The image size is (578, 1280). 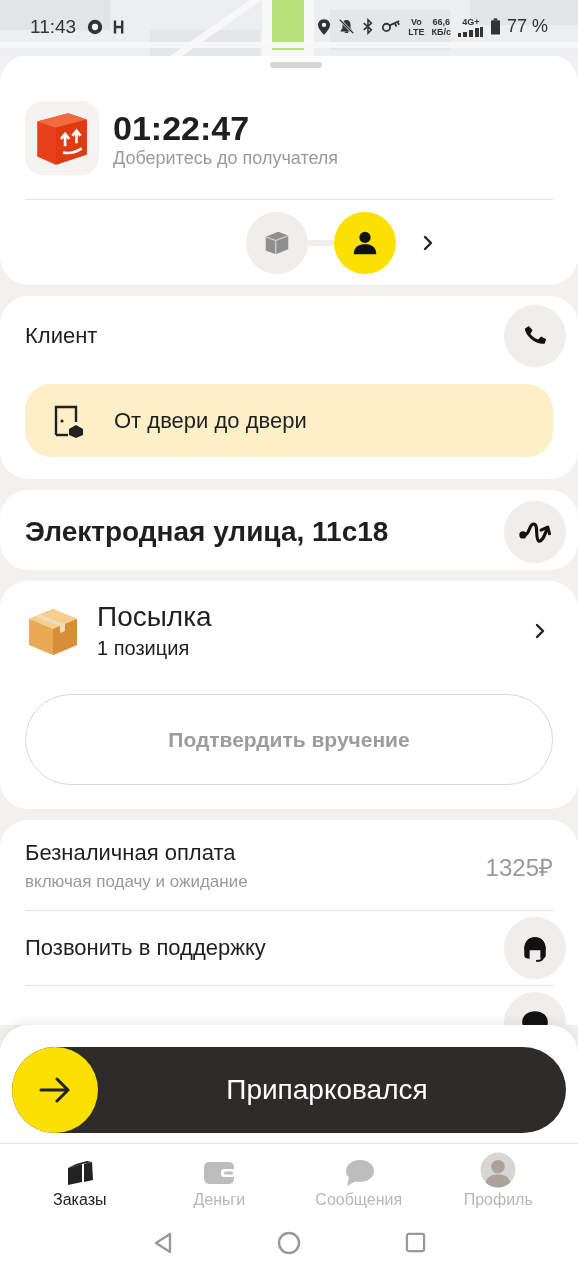 What do you see at coordinates (207, 532) in the screenshot?
I see `address: Электродная улица, 11с18` at bounding box center [207, 532].